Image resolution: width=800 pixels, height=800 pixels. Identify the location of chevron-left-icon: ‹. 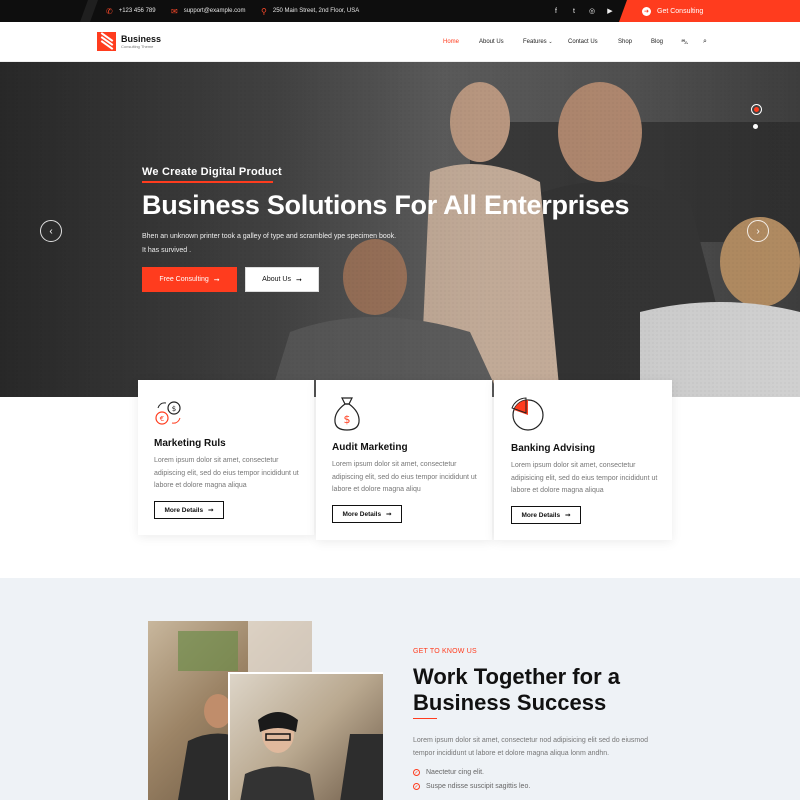
(51, 231).